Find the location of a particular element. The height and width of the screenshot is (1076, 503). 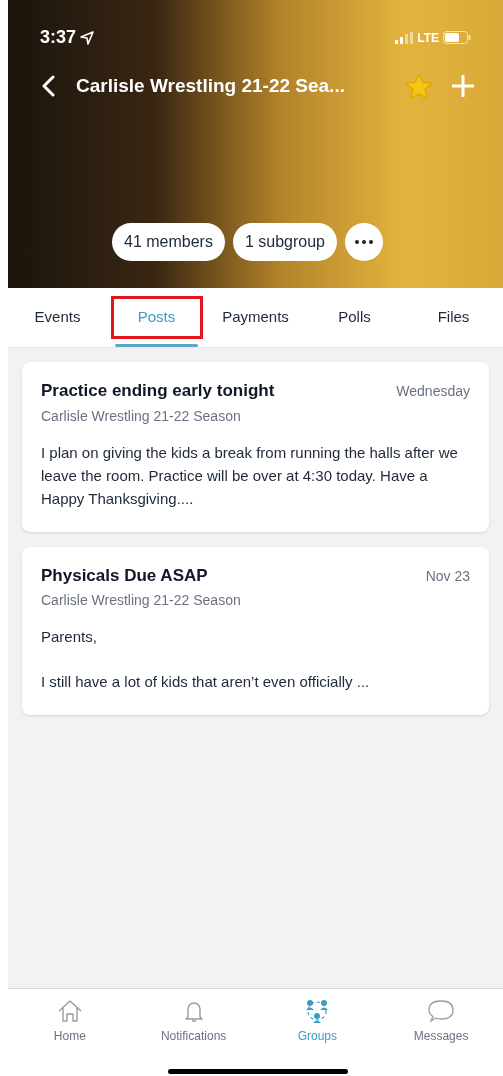

nav-tab: Messages is located at coordinates (441, 1021).